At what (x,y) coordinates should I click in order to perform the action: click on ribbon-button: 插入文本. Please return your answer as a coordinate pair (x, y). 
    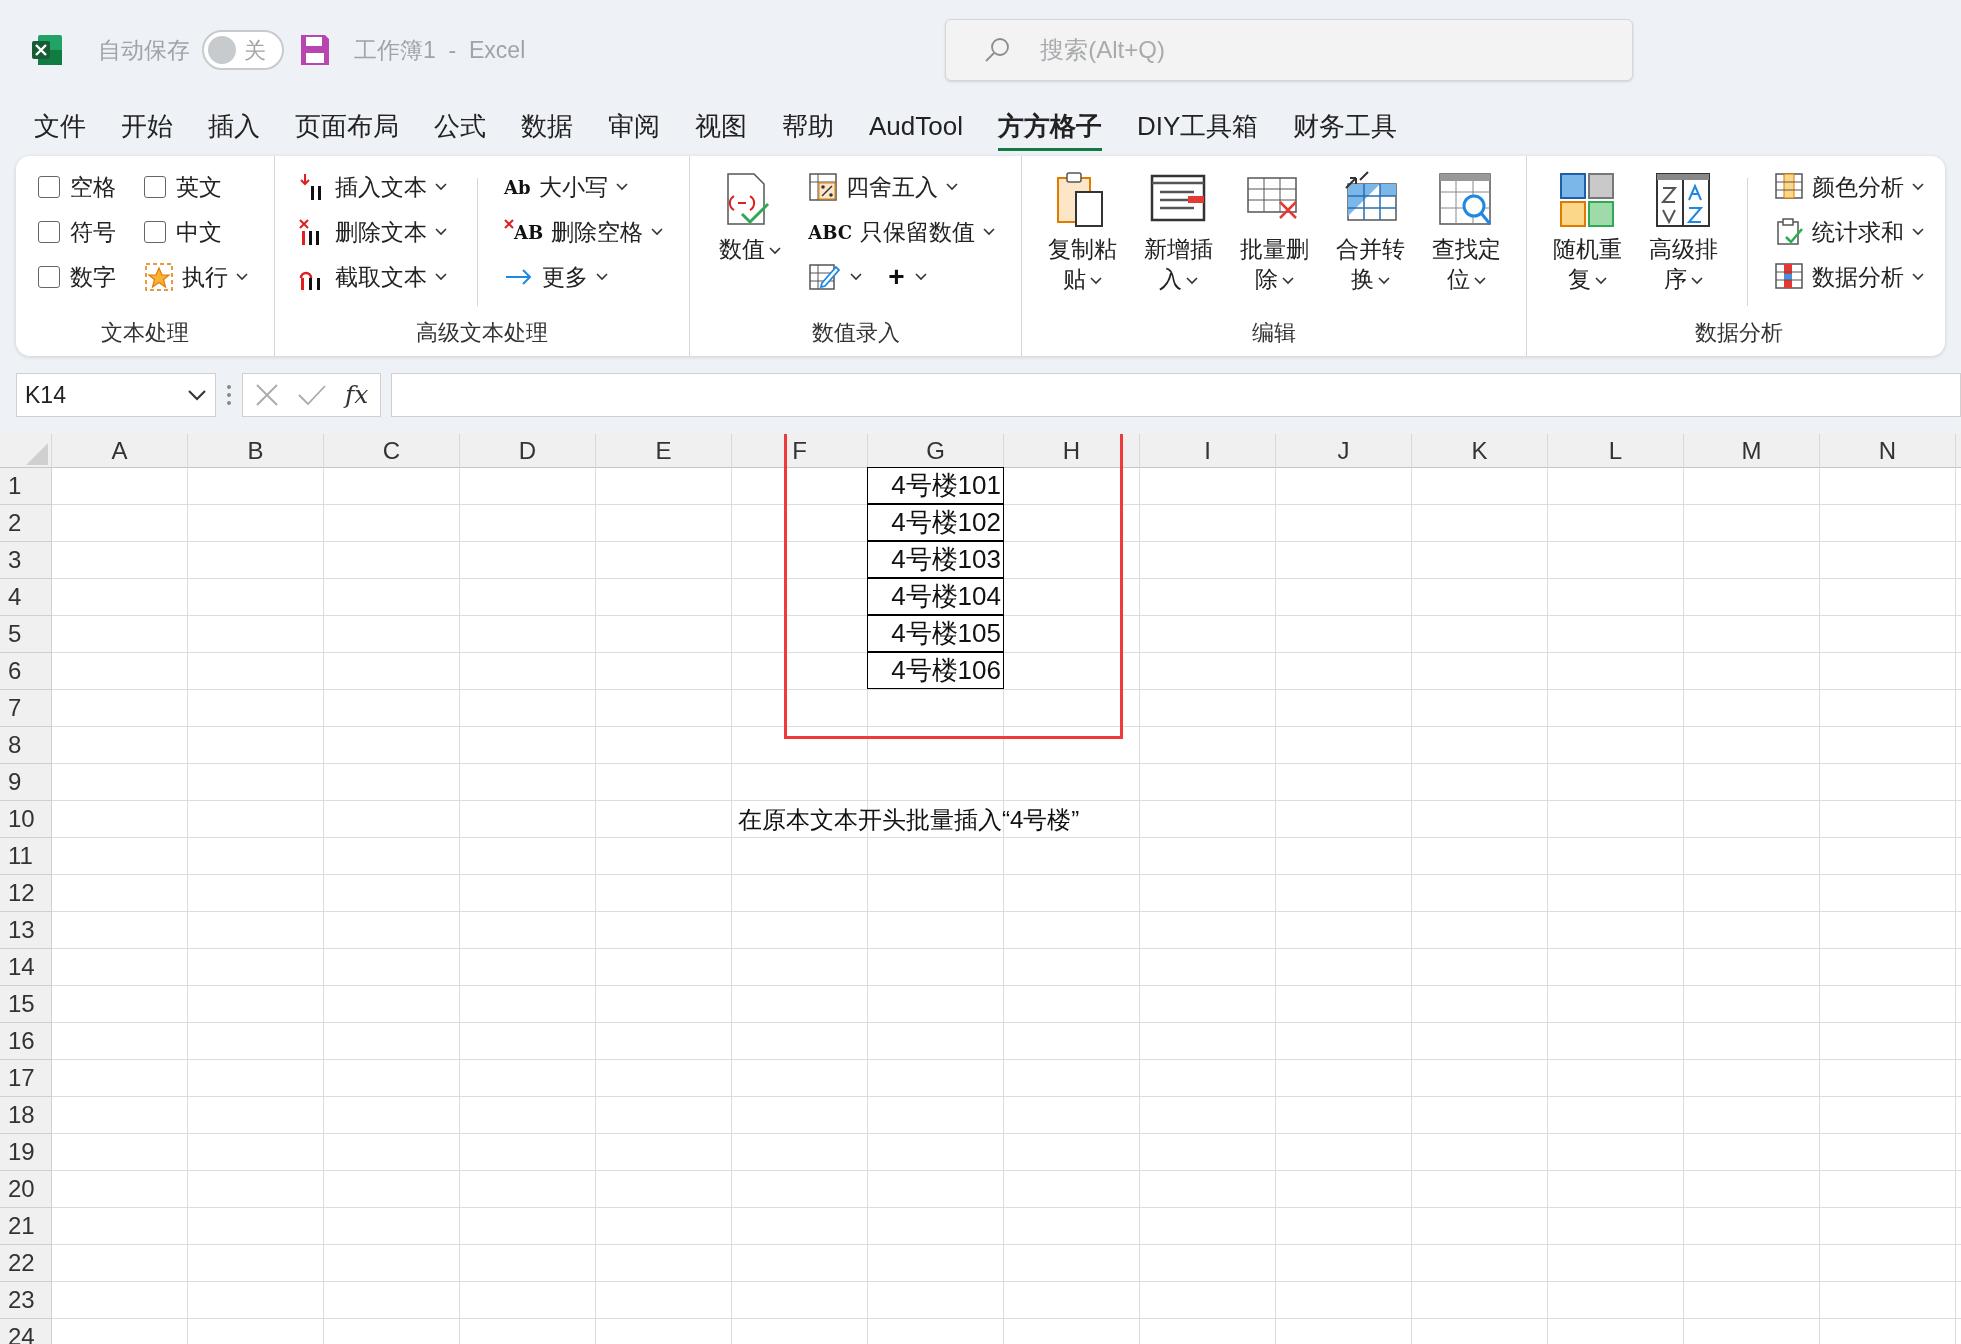
    Looking at the image, I should click on (374, 187).